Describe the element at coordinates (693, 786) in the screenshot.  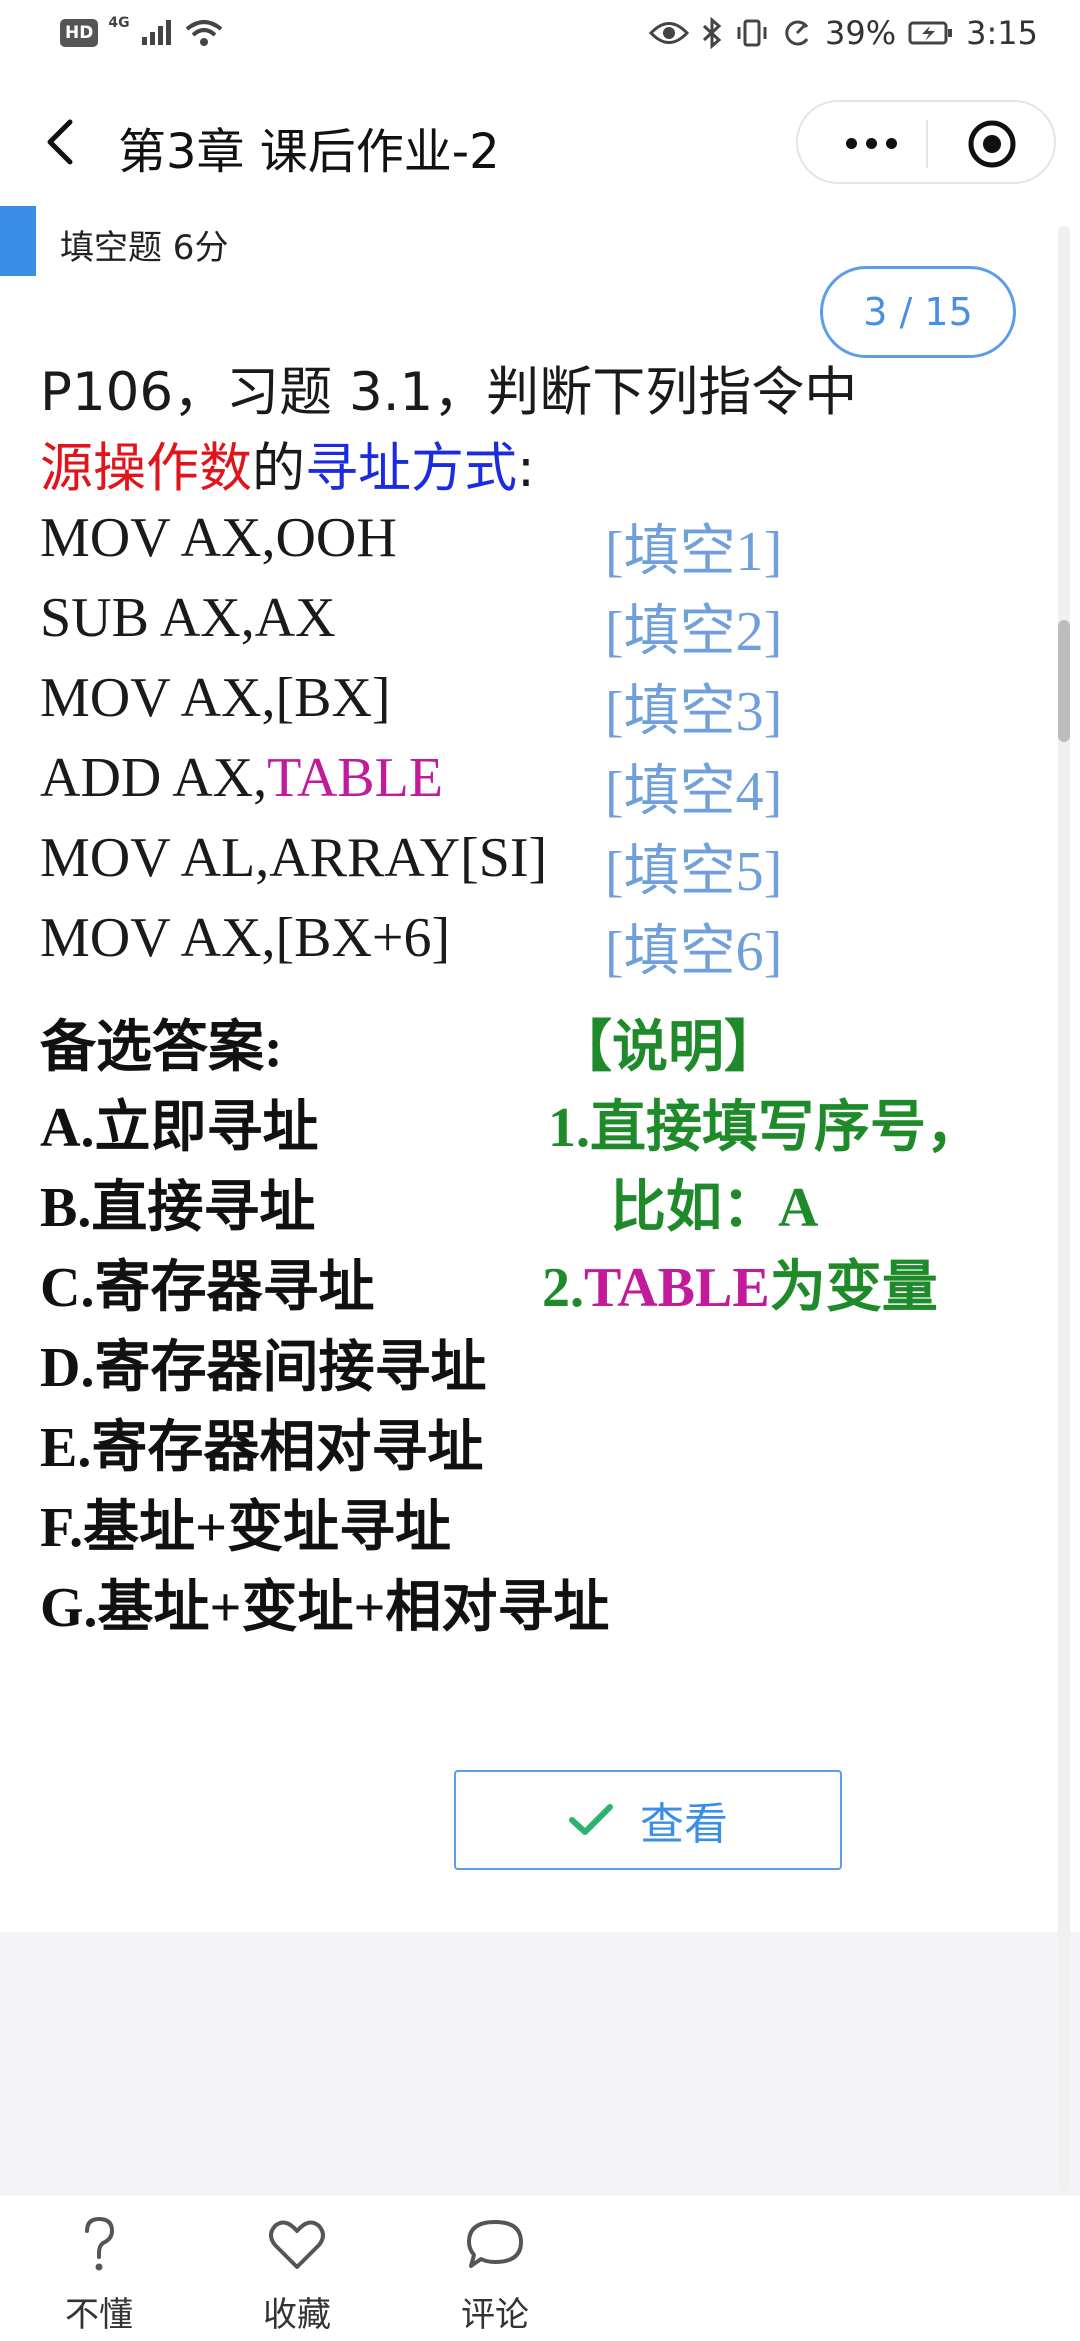
I see `blank-4: [填空4]` at that location.